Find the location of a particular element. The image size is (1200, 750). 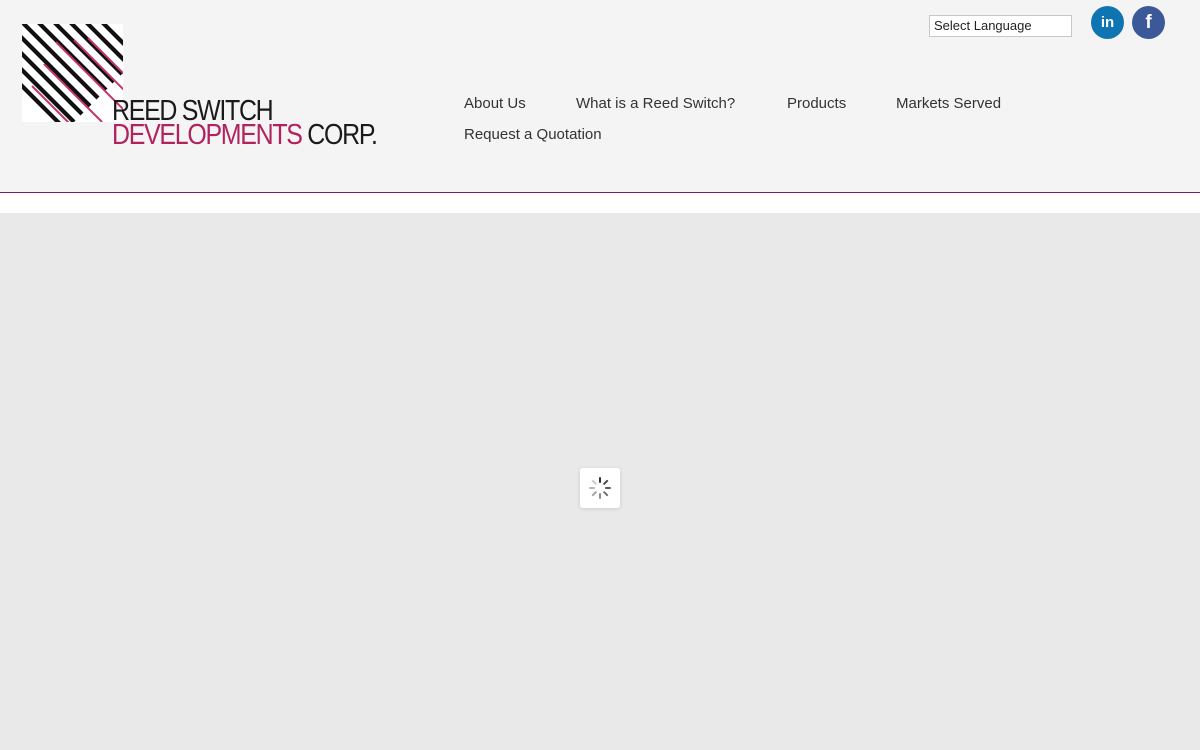

nav-item-about-us: About Us is located at coordinates (495, 104).